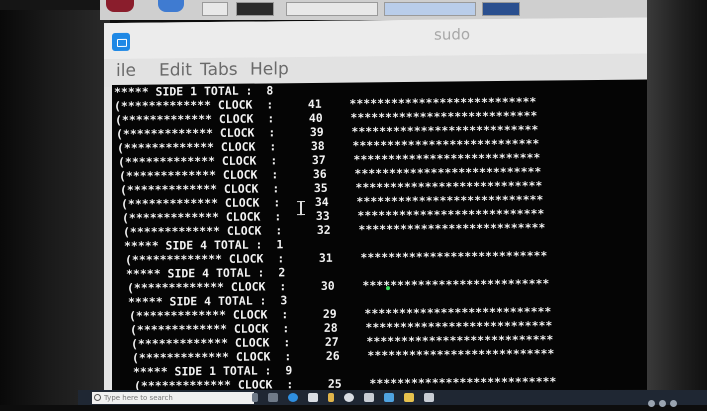 Image resolution: width=707 pixels, height=411 pixels. What do you see at coordinates (273, 397) in the screenshot?
I see `task-view-icon` at bounding box center [273, 397].